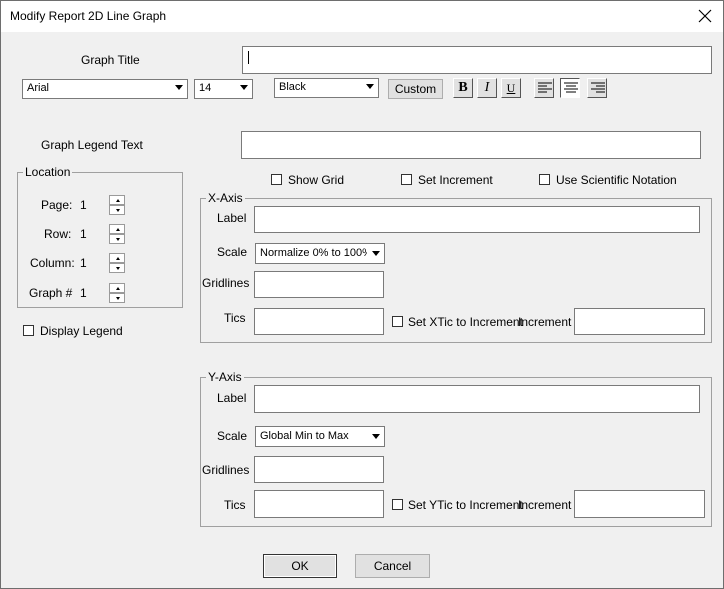 The width and height of the screenshot is (724, 589). Describe the element at coordinates (81, 331) in the screenshot. I see `display-legend-label: Display Legend` at that location.